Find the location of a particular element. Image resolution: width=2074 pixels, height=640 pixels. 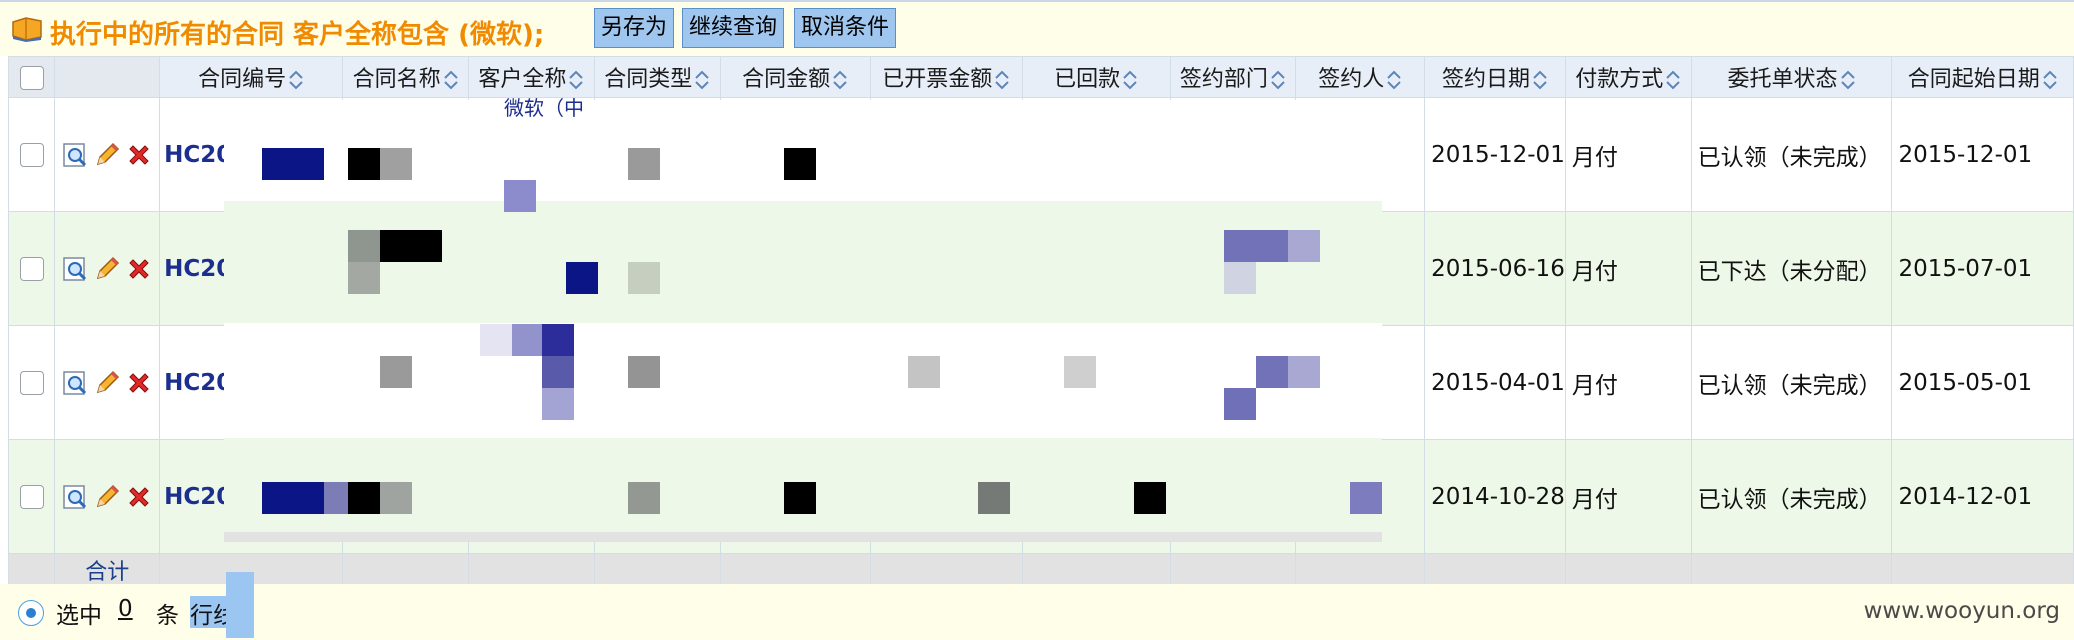

cancel-conditions-button: 取消条件 is located at coordinates (845, 28).